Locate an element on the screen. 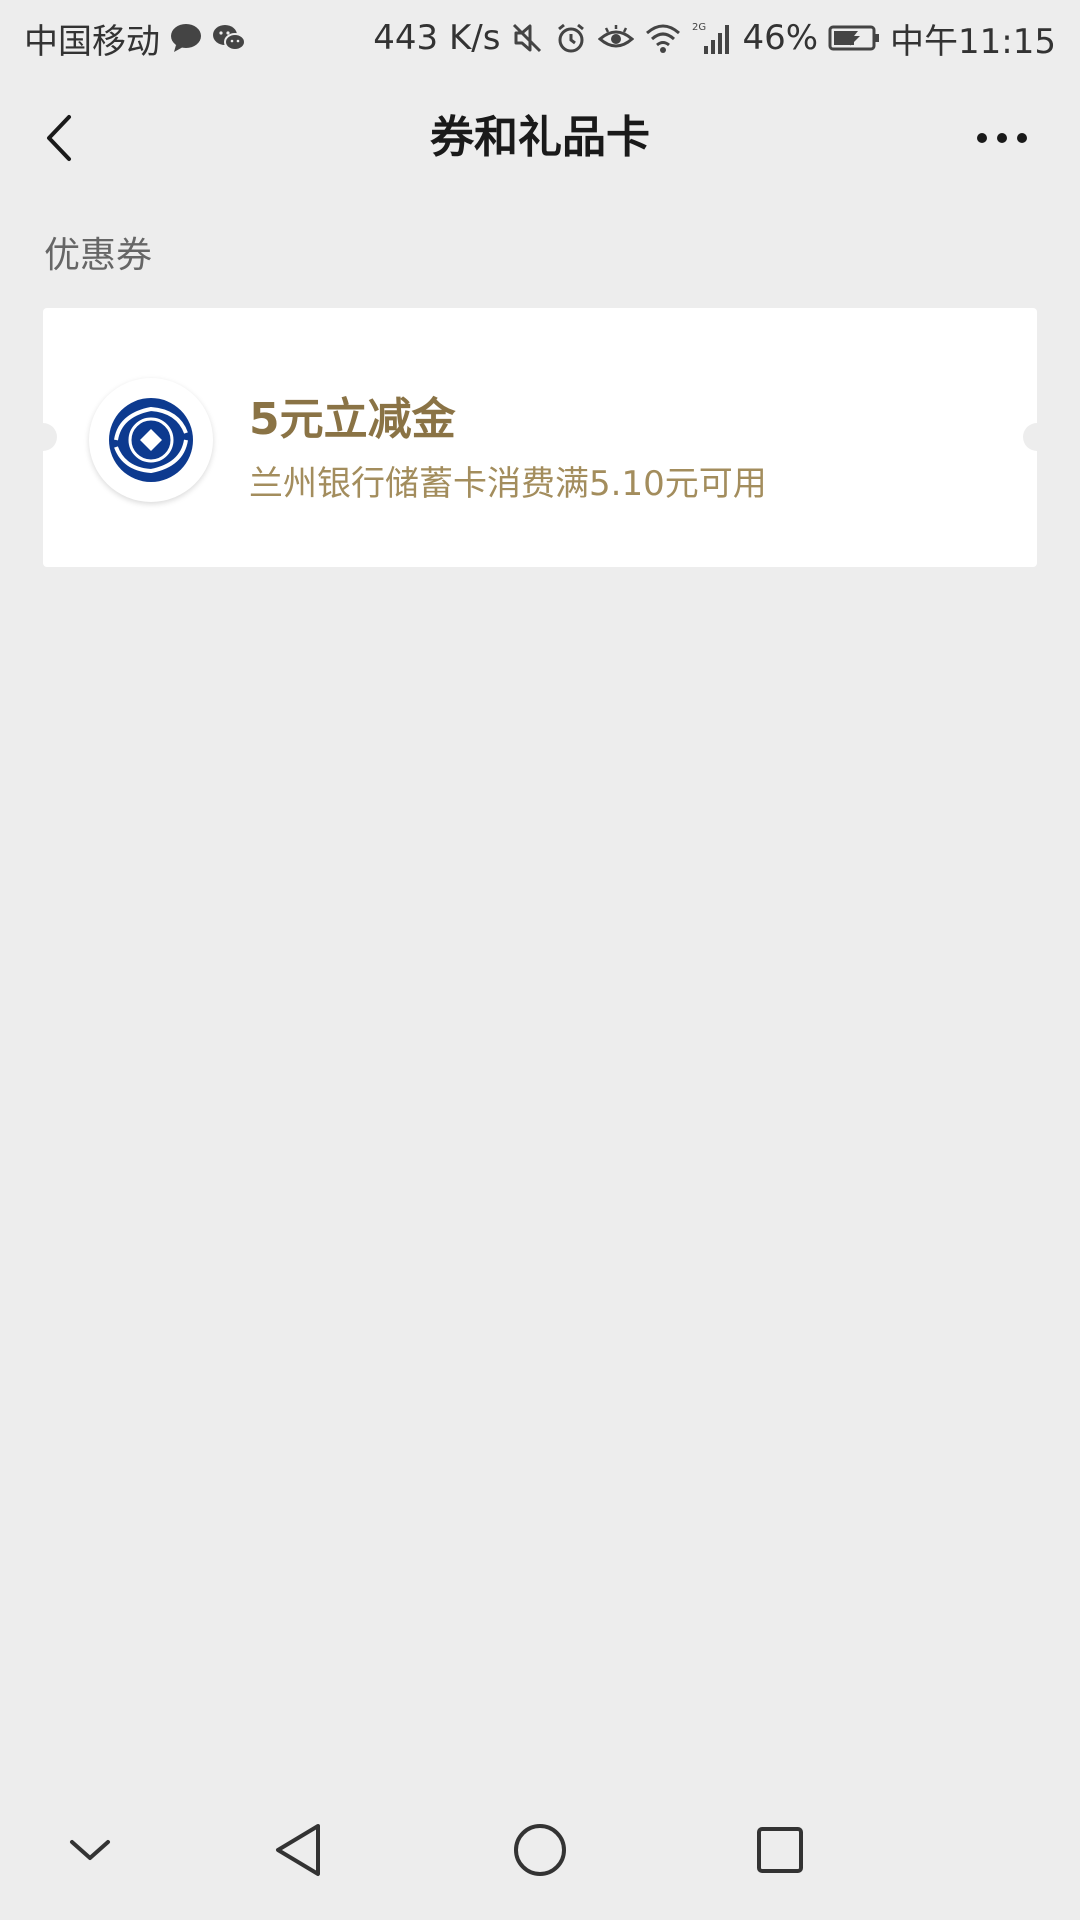  section-label: 优惠券 is located at coordinates (98, 255).